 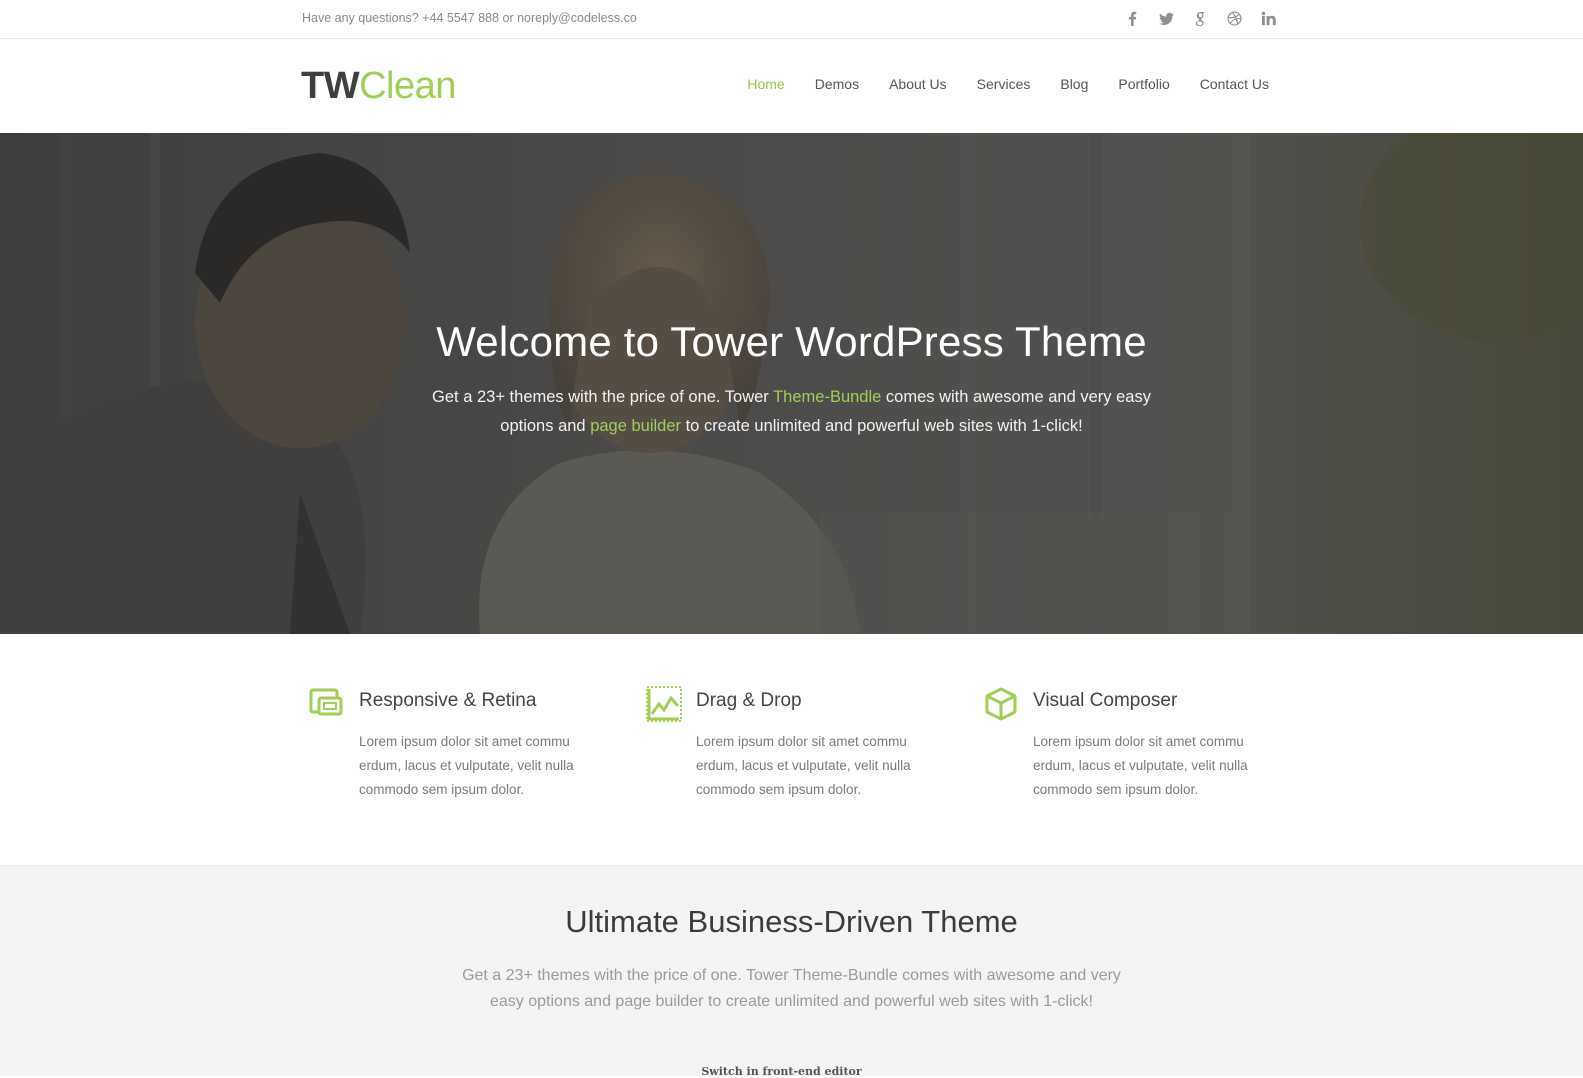 I want to click on social-links, so click(x=1200, y=18).